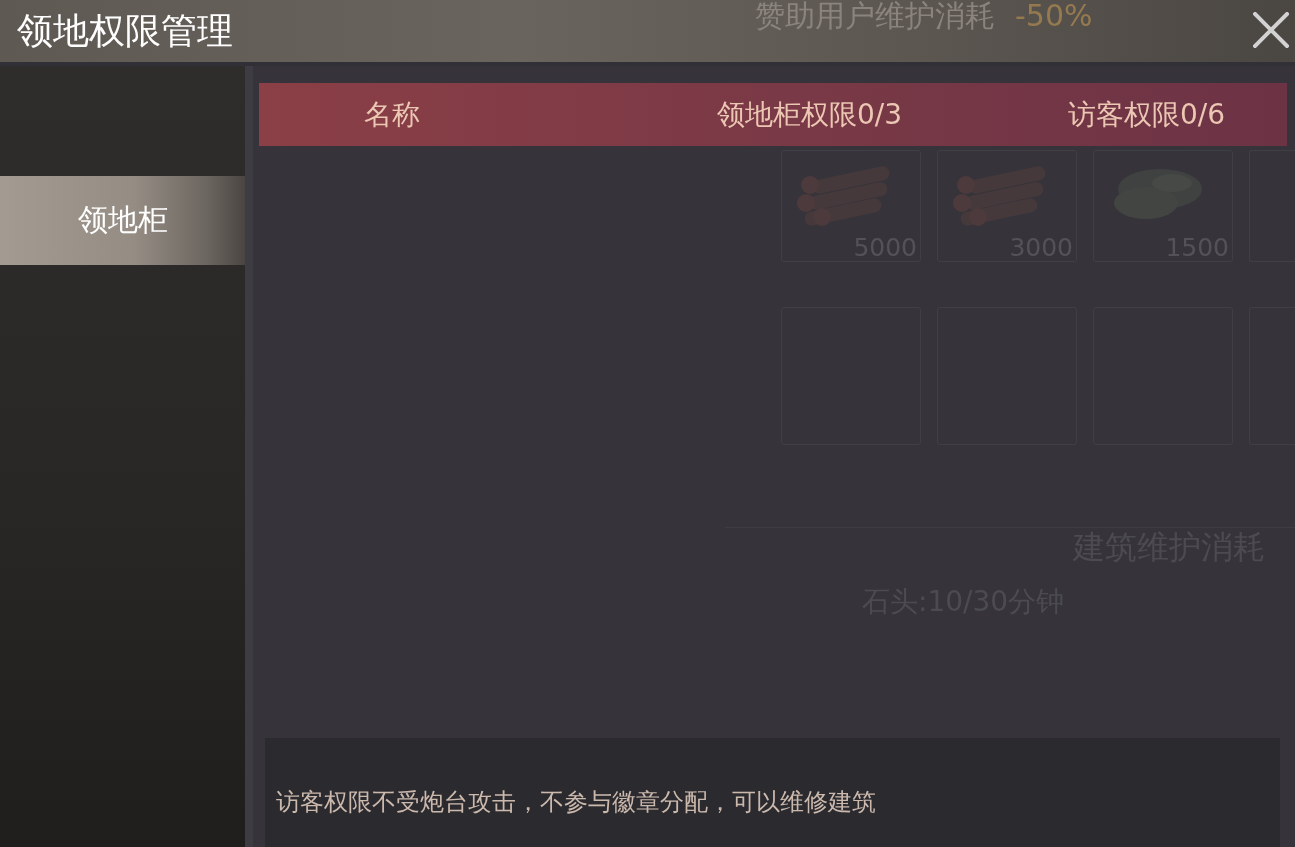 Image resolution: width=1295 pixels, height=847 pixels. I want to click on sidebar-tab: 领地柜, so click(122, 220).